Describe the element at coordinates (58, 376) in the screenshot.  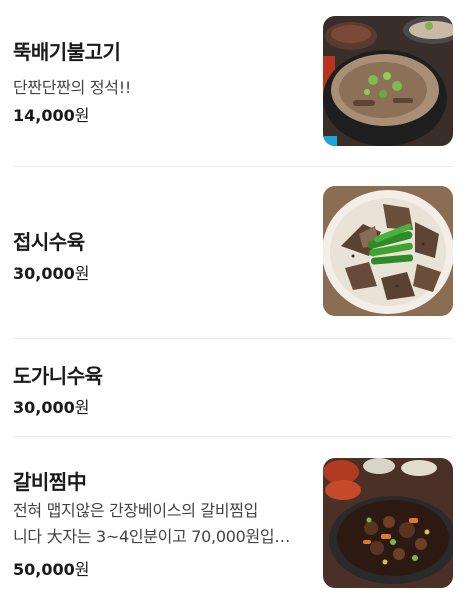
I see `menu-item-name: 도가니수육` at that location.